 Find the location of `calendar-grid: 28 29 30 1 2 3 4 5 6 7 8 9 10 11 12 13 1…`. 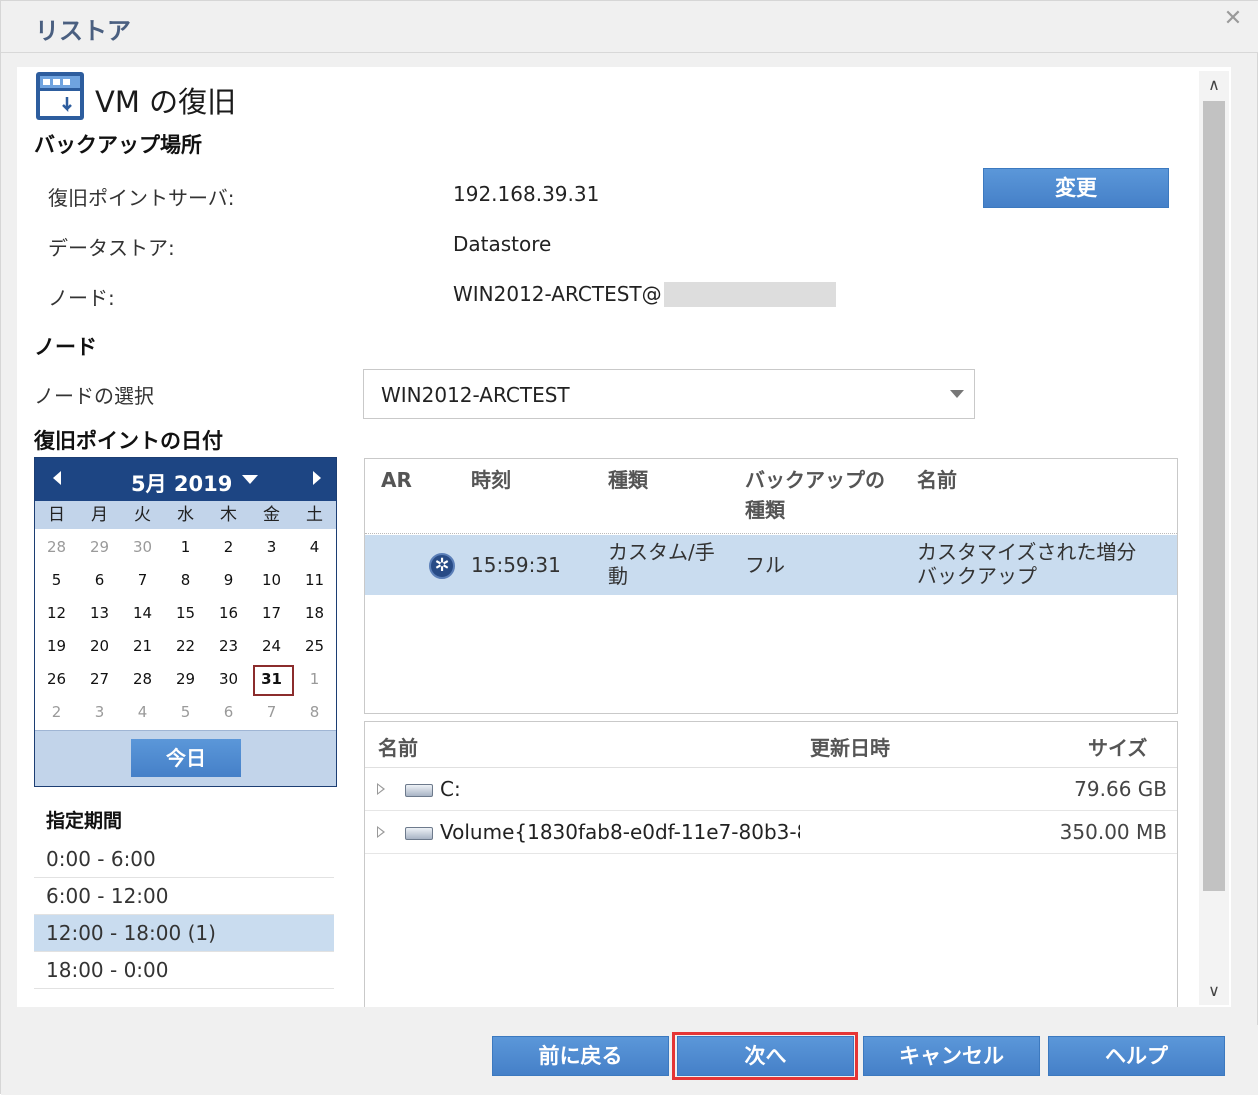

calendar-grid: 28 29 30 1 2 3 4 5 6 7 8 9 10 11 12 13 1… is located at coordinates (185, 630).